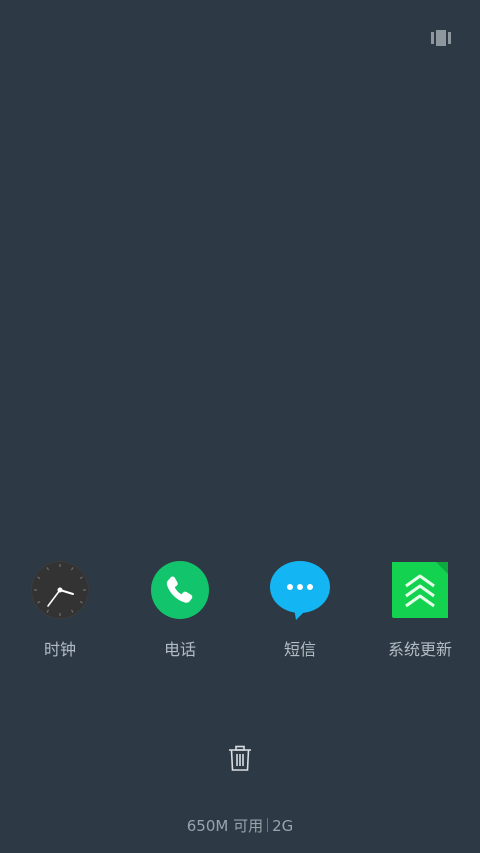  I want to click on clear-all-button, so click(240, 758).